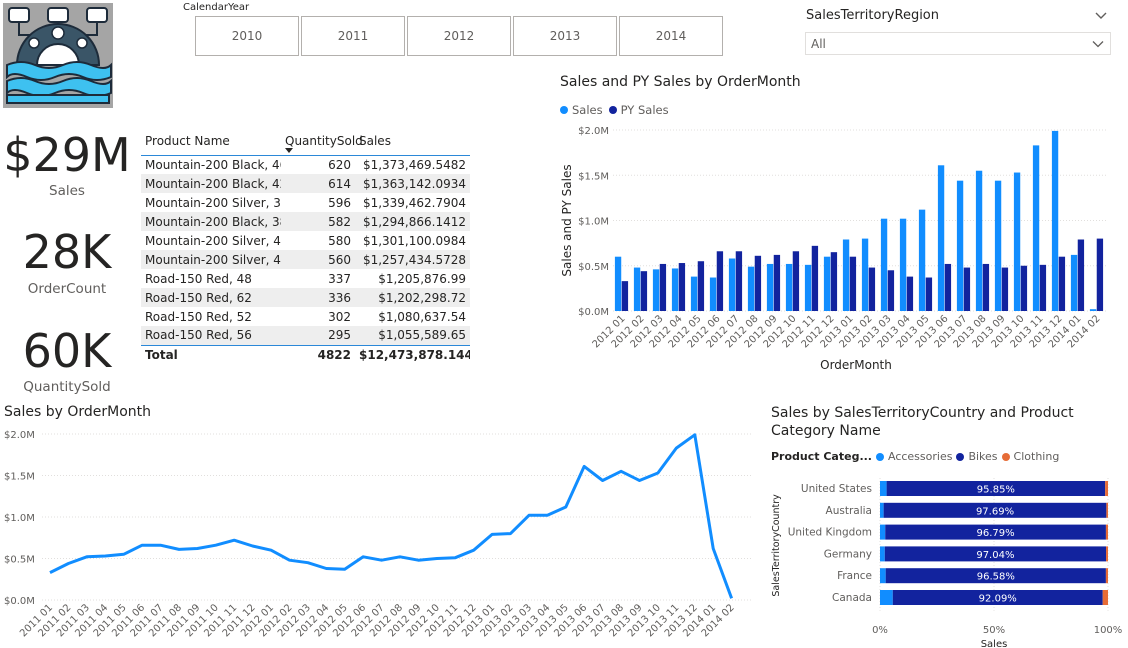 The height and width of the screenshot is (648, 1128). Describe the element at coordinates (353, 36) in the screenshot. I see `year-option-2011: 2011` at that location.